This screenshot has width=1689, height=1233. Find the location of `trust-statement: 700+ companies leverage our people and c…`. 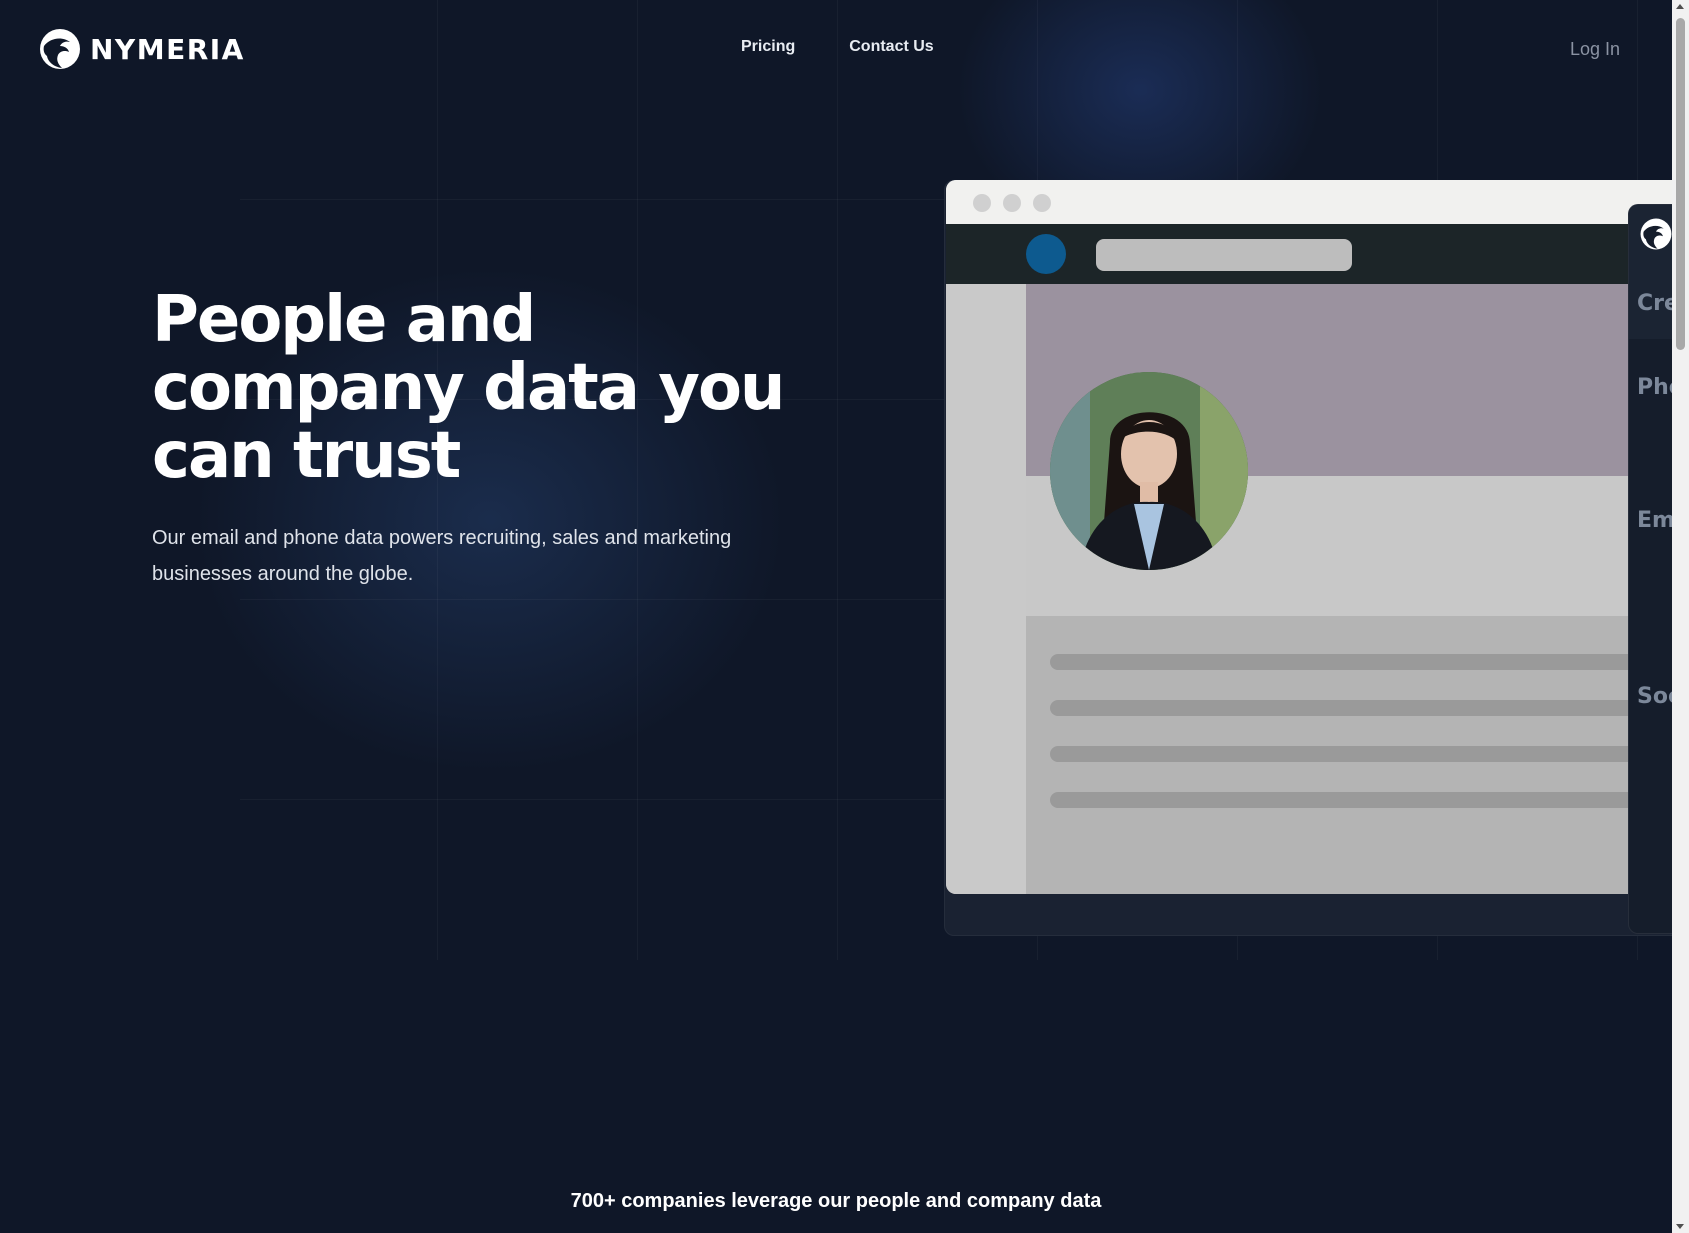

trust-statement: 700+ companies leverage our people and c… is located at coordinates (836, 1201).